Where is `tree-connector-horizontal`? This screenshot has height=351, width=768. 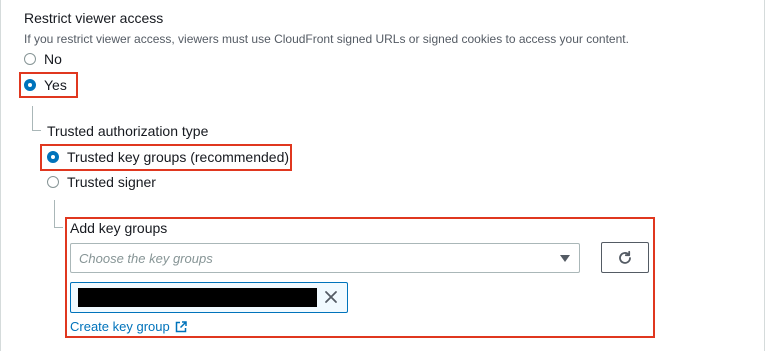
tree-connector-horizontal is located at coordinates (36, 130).